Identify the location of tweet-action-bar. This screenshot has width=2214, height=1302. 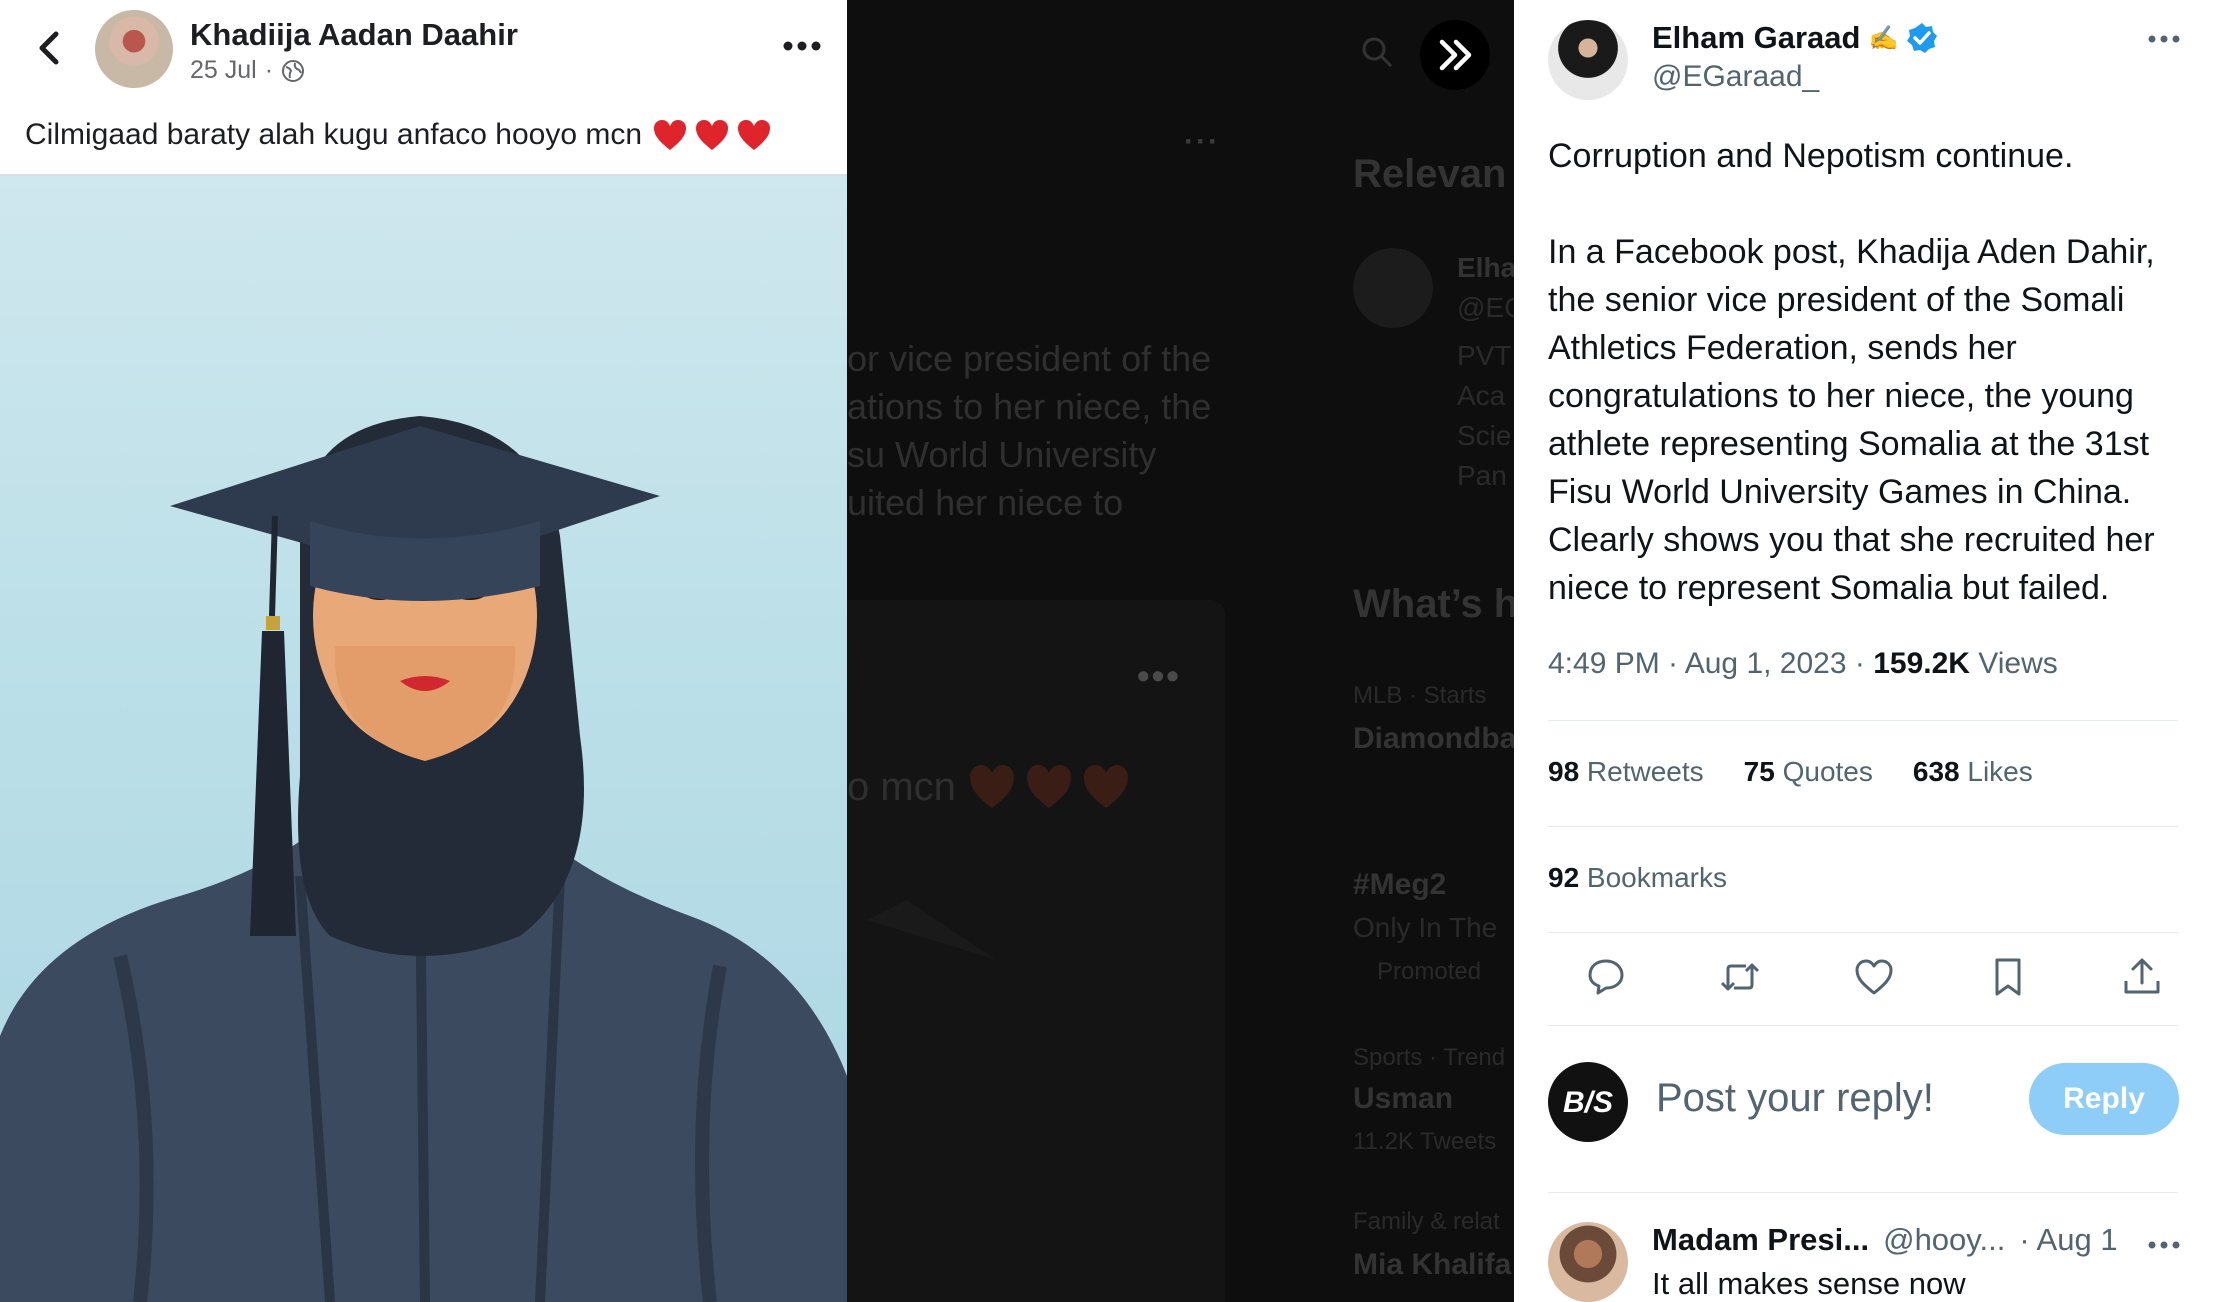
(1874, 977).